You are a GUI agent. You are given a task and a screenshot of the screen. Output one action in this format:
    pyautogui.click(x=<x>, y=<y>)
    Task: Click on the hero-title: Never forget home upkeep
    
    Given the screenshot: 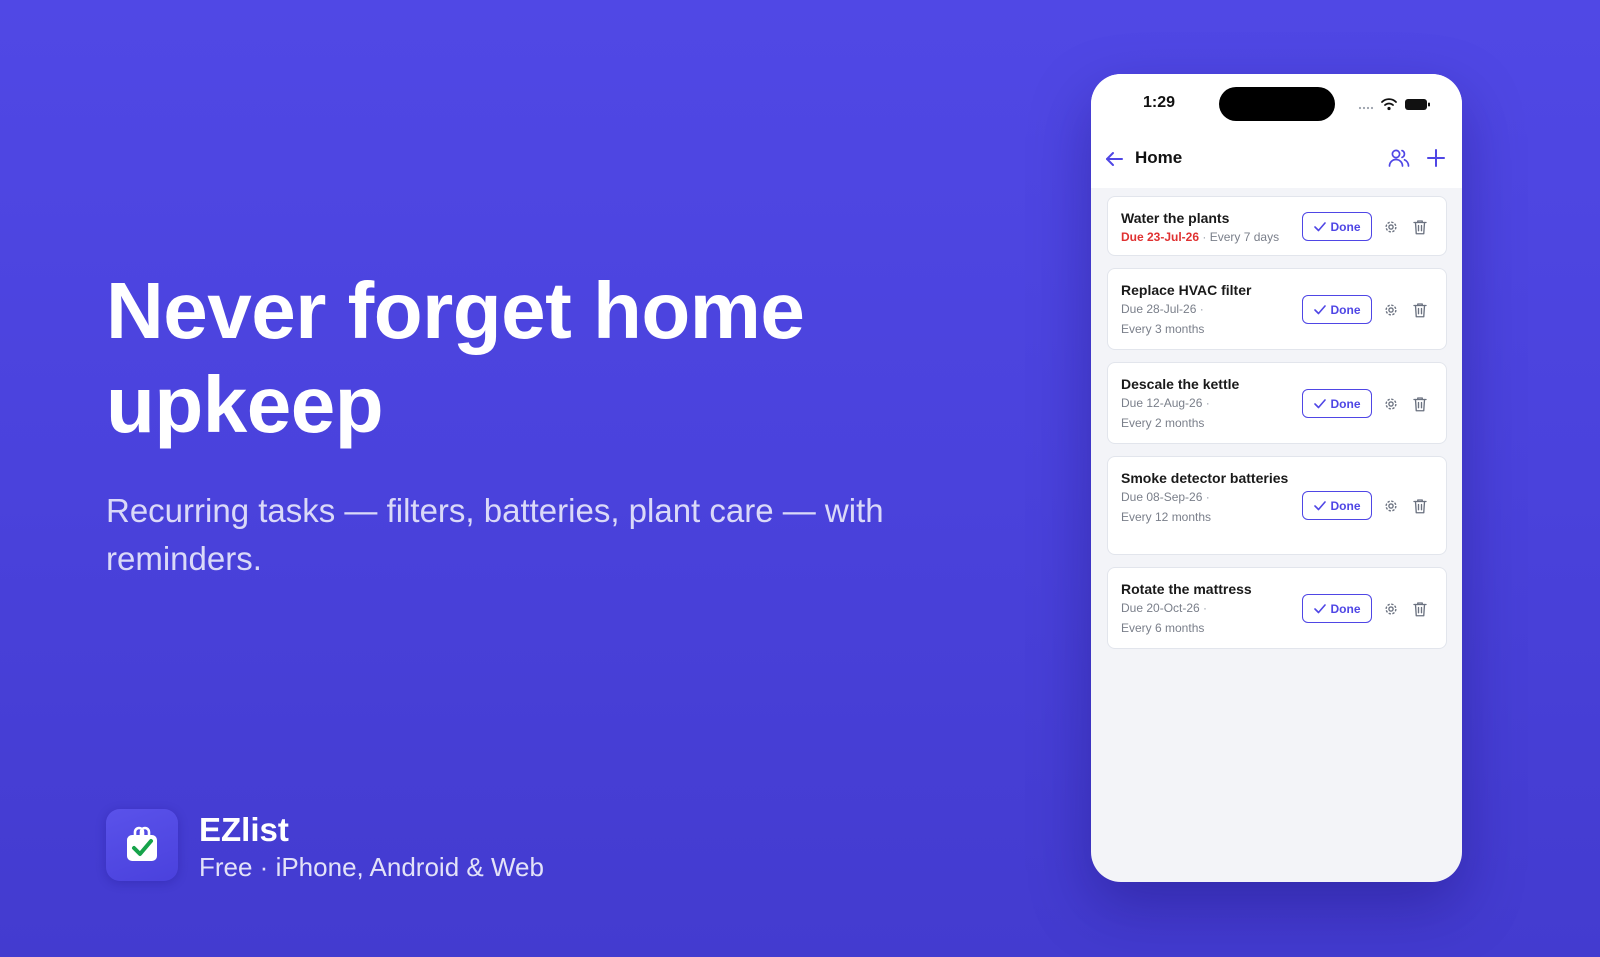 What is the action you would take?
    pyautogui.click(x=455, y=357)
    